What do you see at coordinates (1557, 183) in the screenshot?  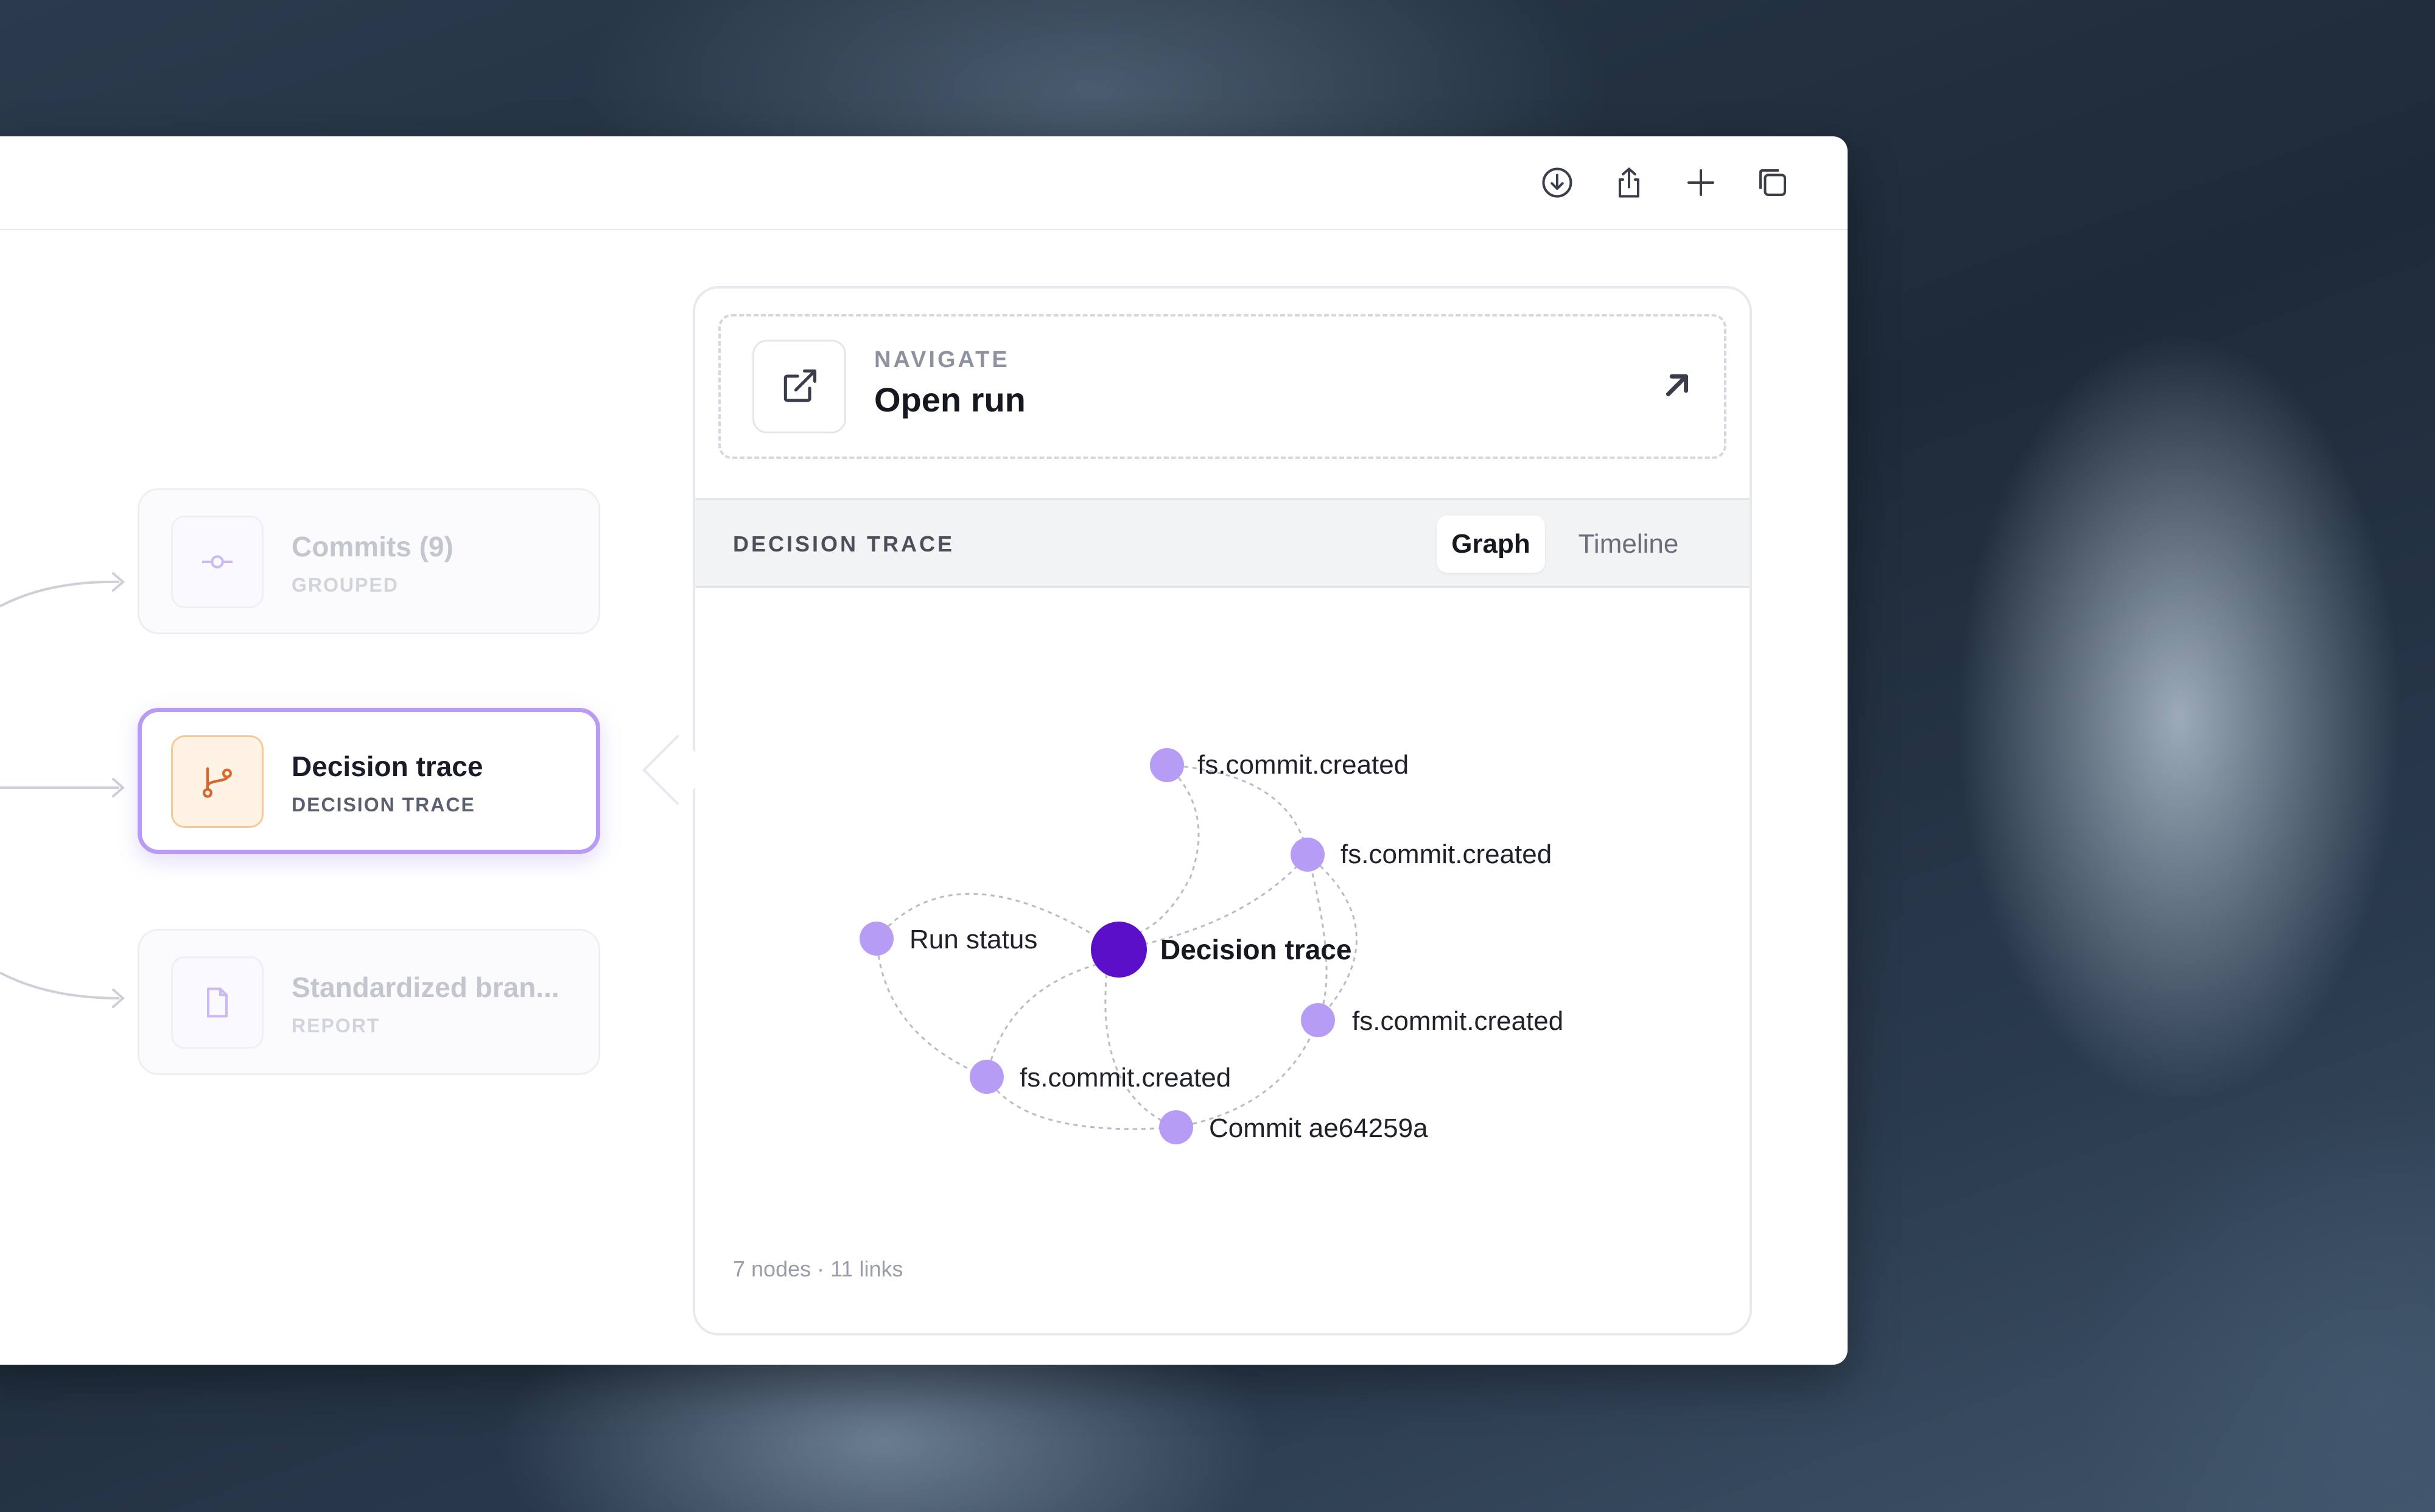 I see `download-icon` at bounding box center [1557, 183].